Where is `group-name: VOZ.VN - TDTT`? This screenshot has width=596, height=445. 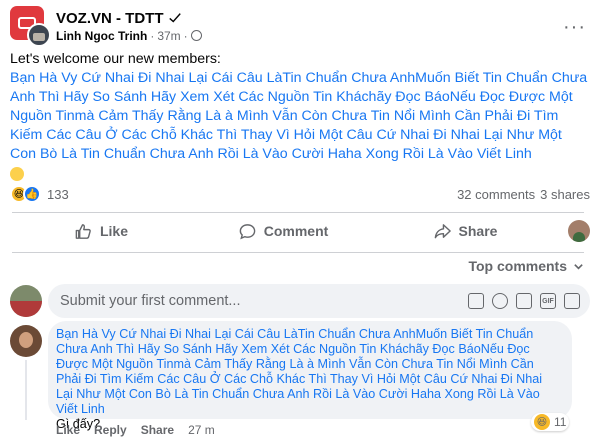 group-name: VOZ.VN - TDTT is located at coordinates (110, 18).